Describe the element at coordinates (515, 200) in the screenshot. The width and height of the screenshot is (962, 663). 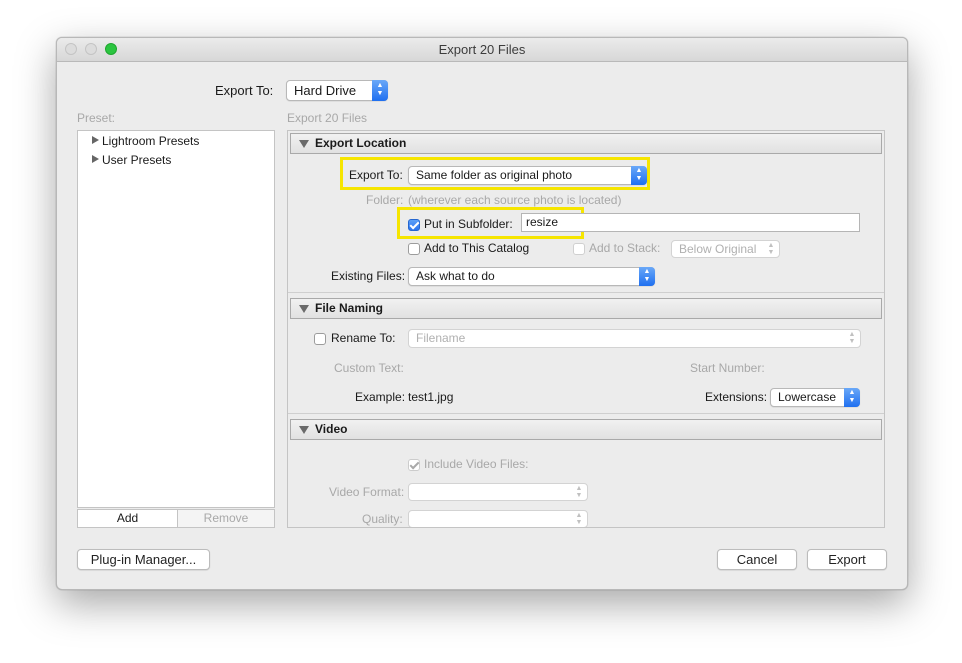
I see `folder-value: (wherever each source photo is located)` at that location.